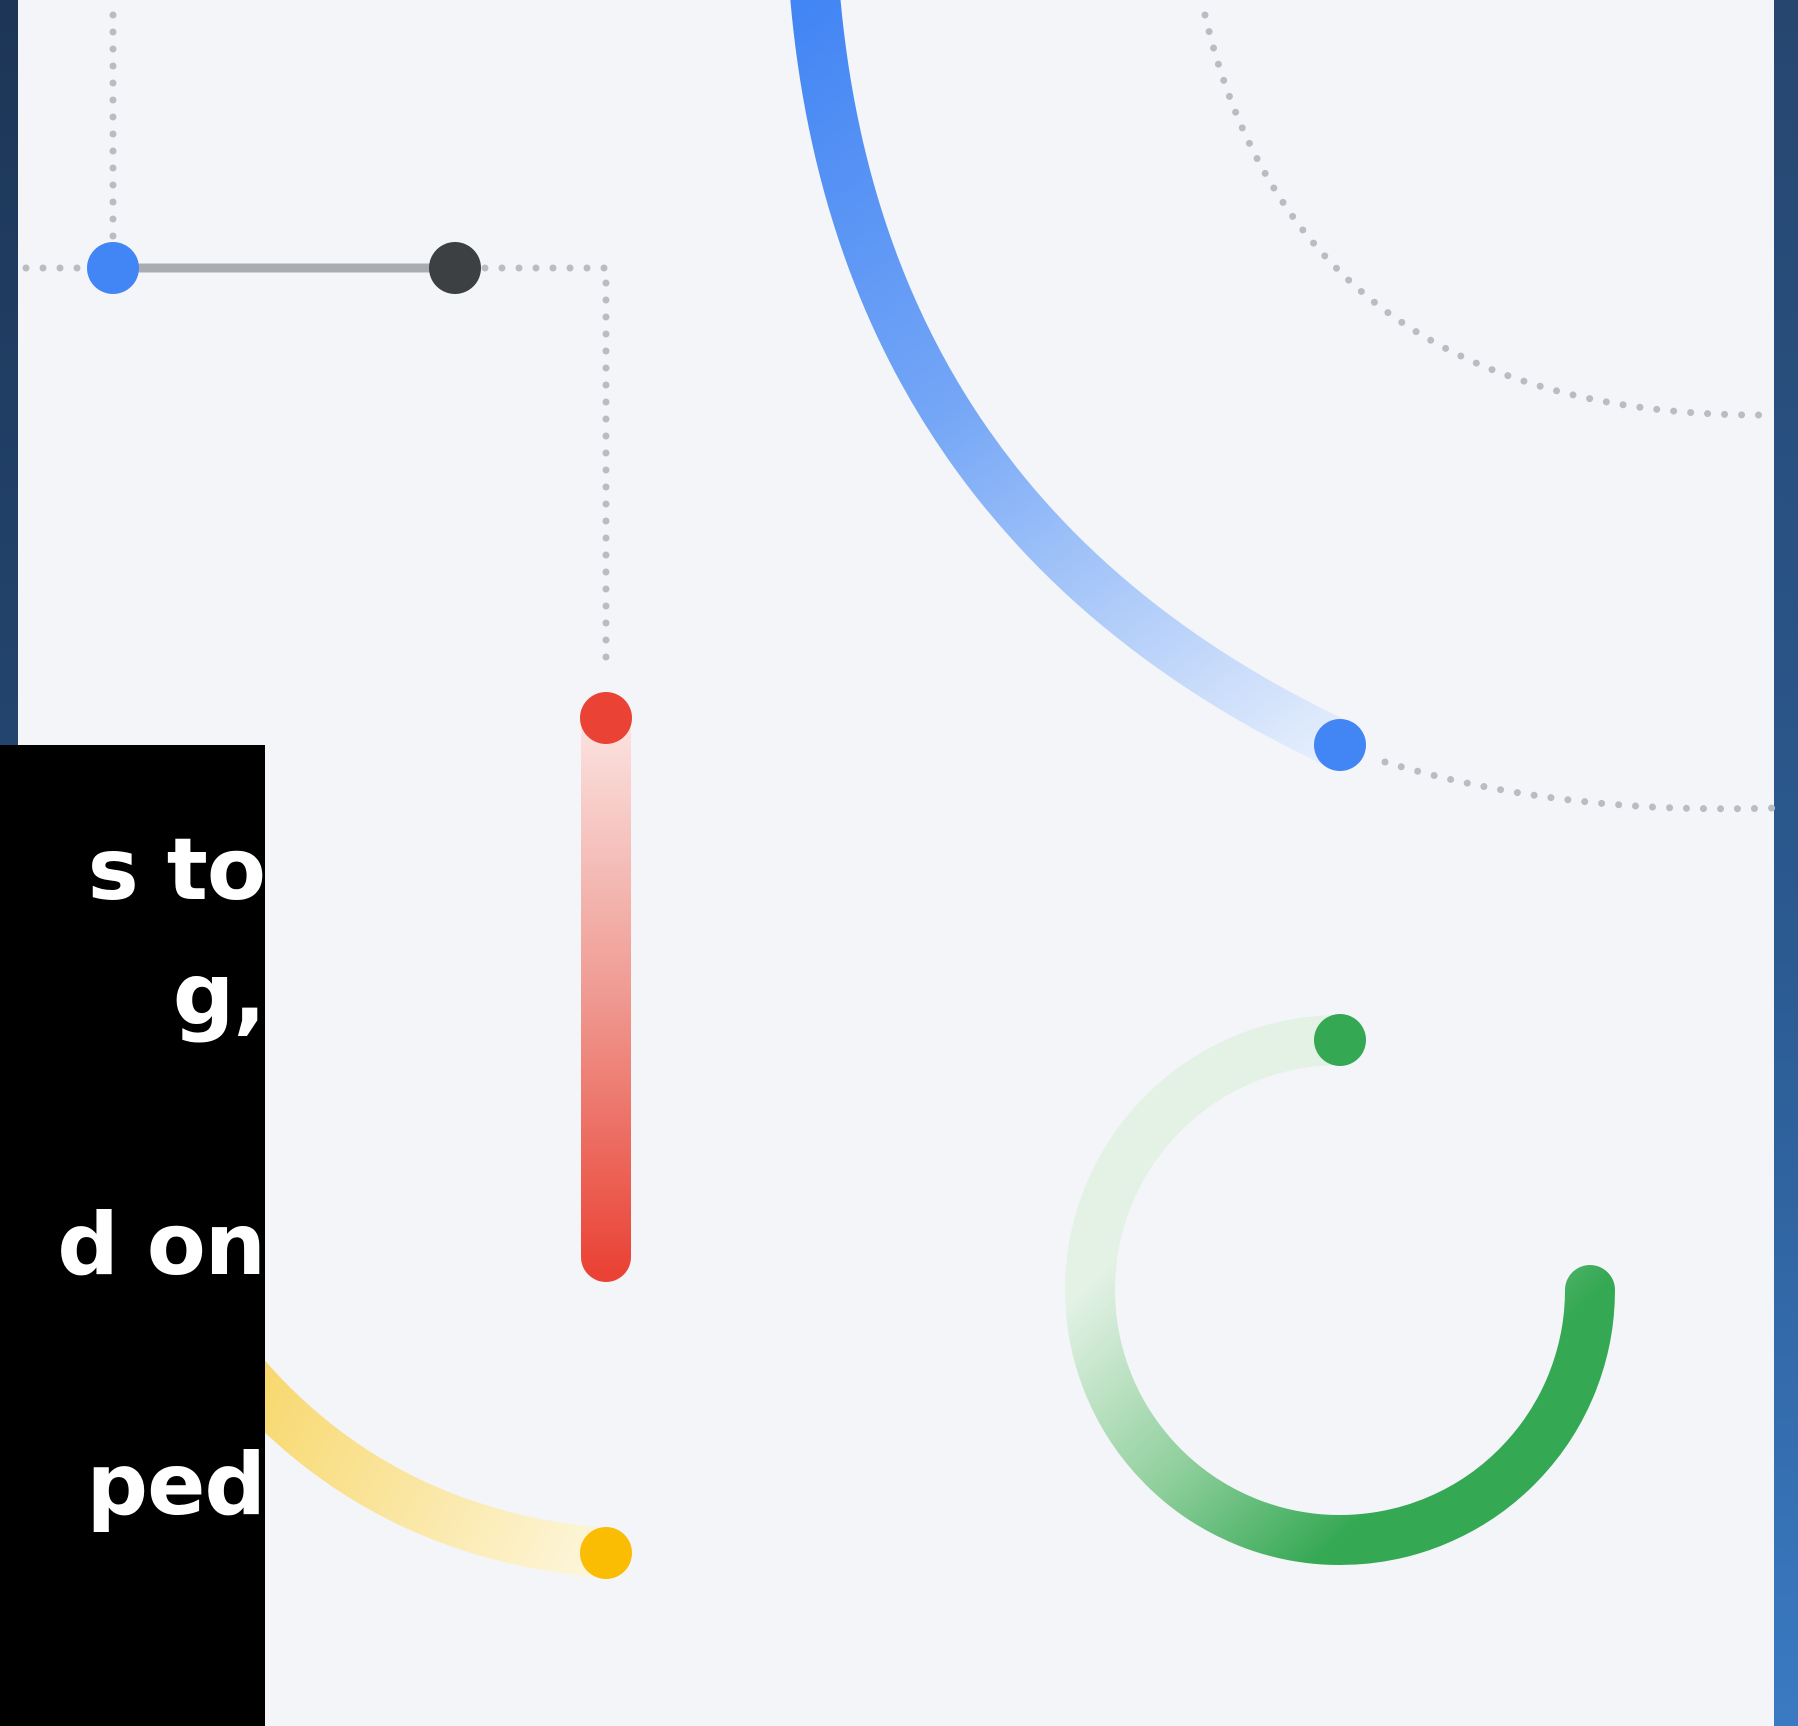  Describe the element at coordinates (1340, 1290) in the screenshot. I see `green-ring` at that location.